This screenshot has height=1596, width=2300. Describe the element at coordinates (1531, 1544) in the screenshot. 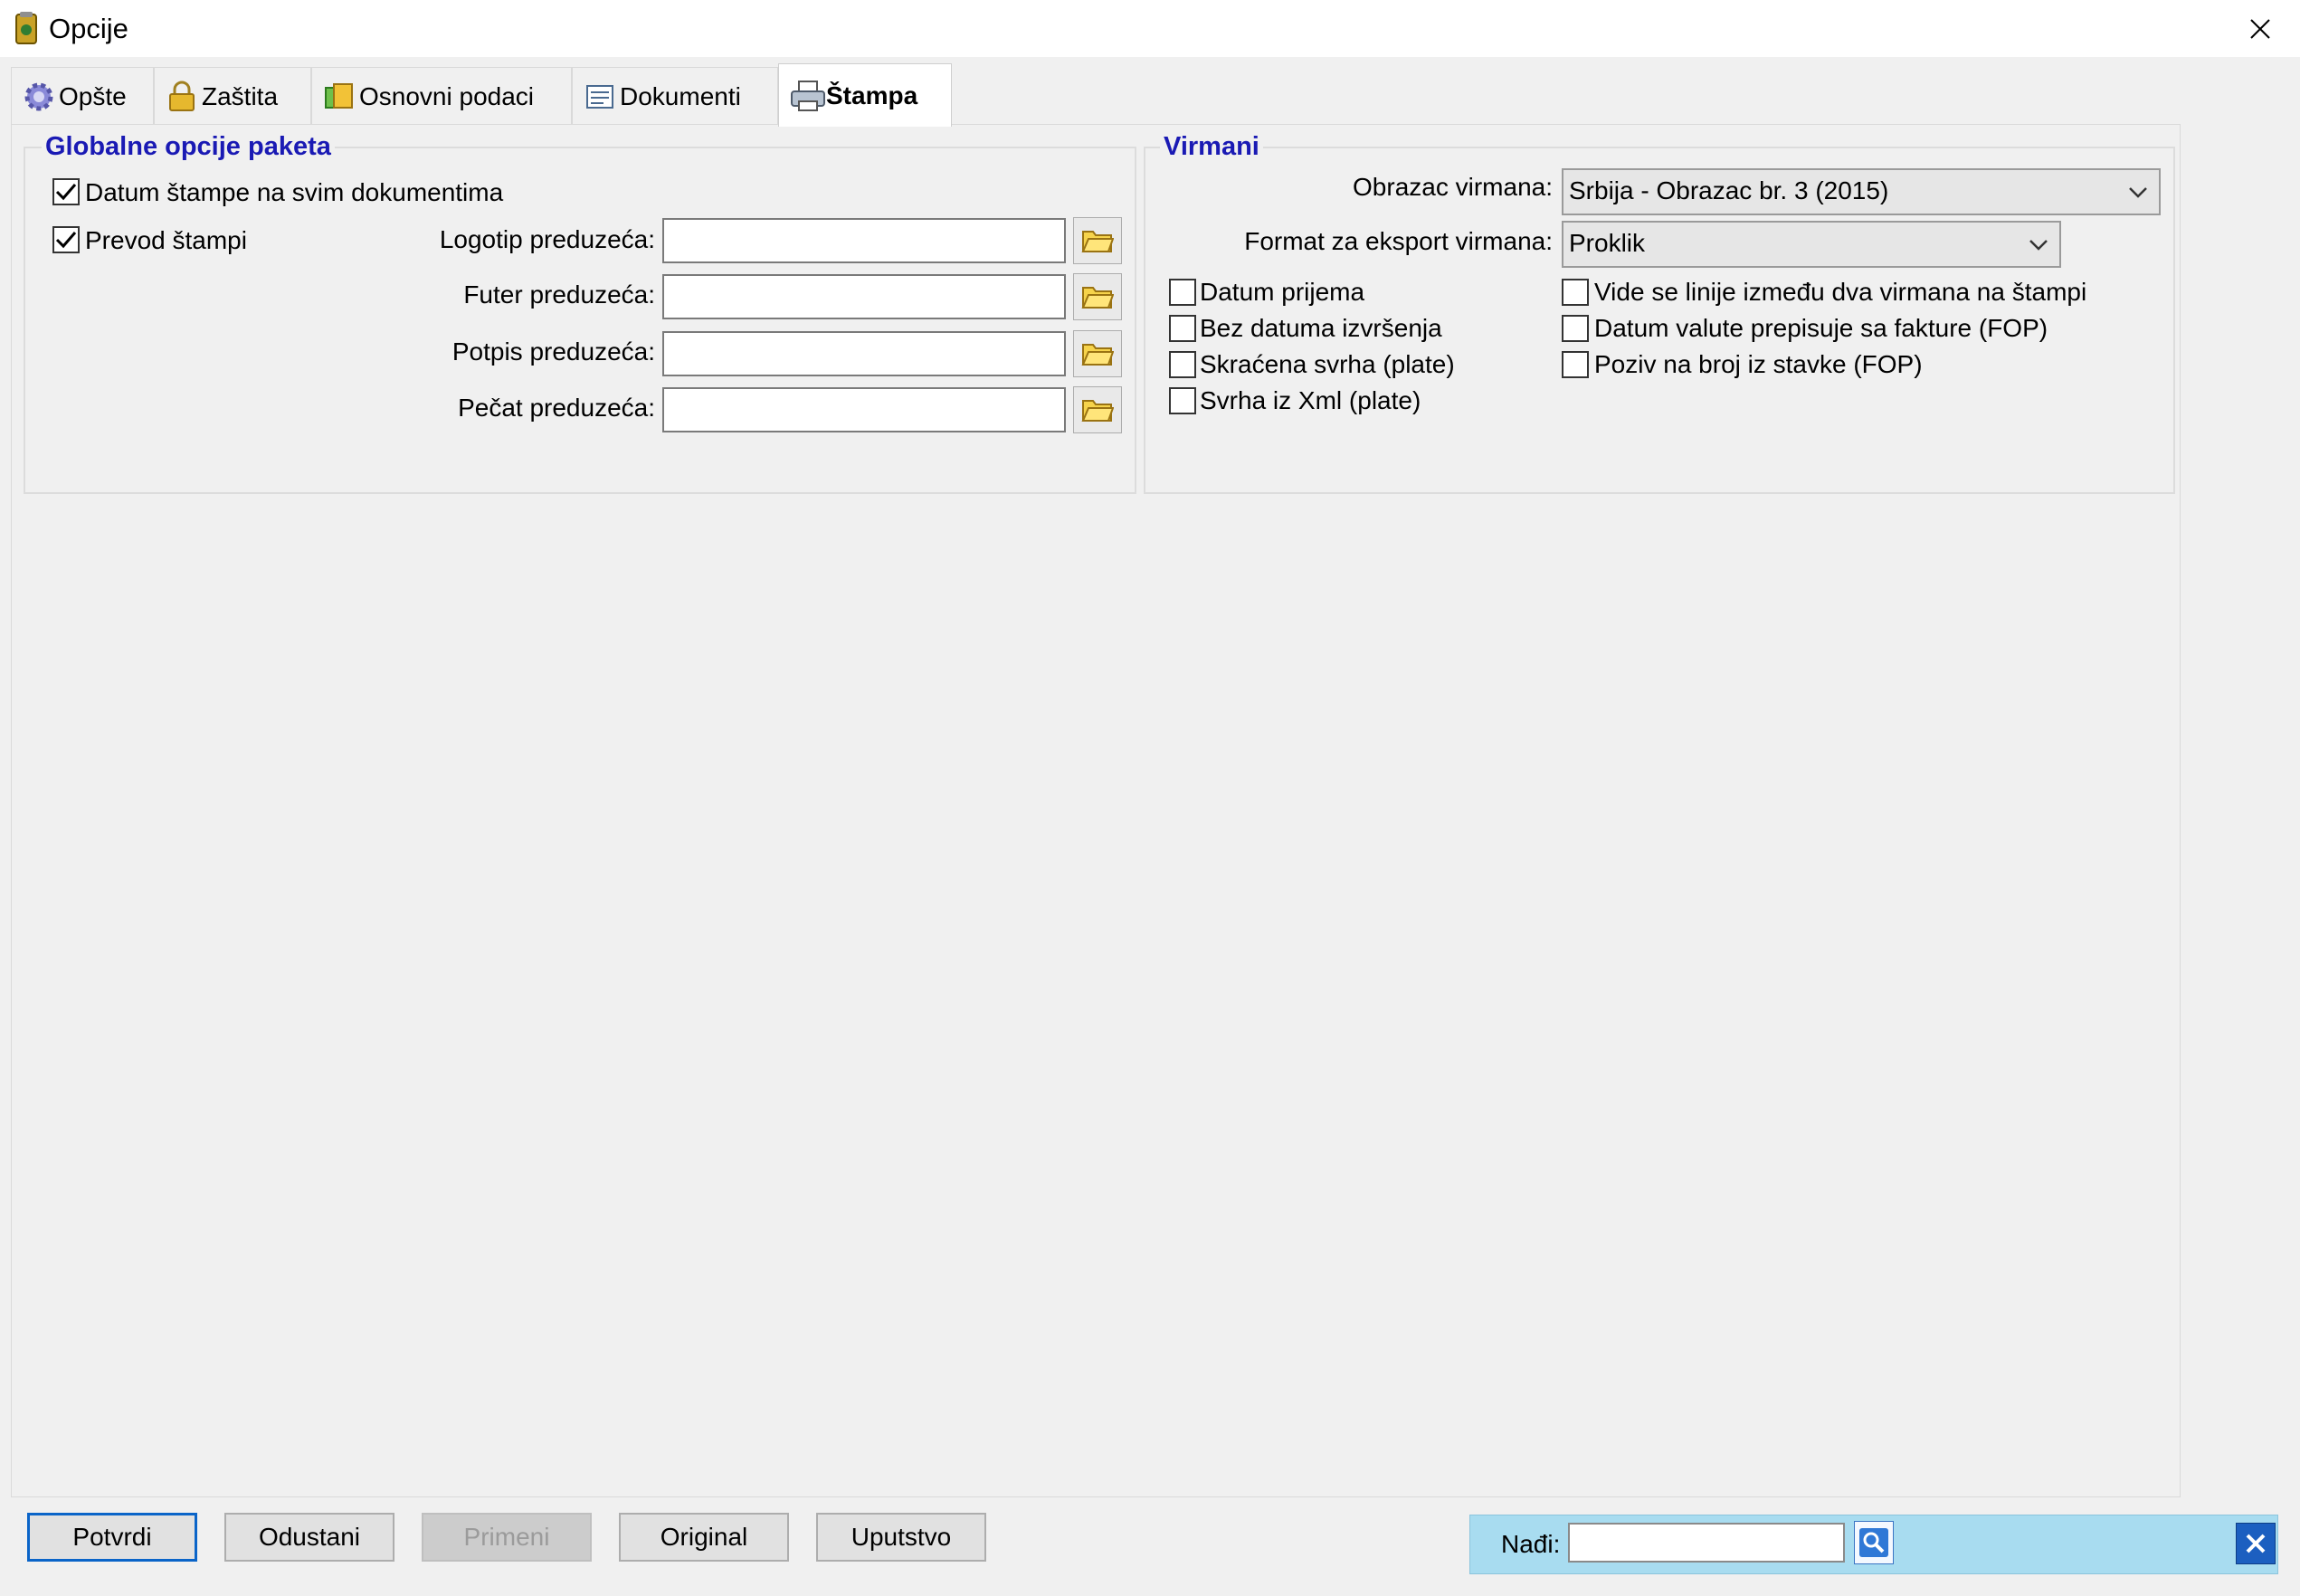

I see `find-label: Nađi:` at that location.